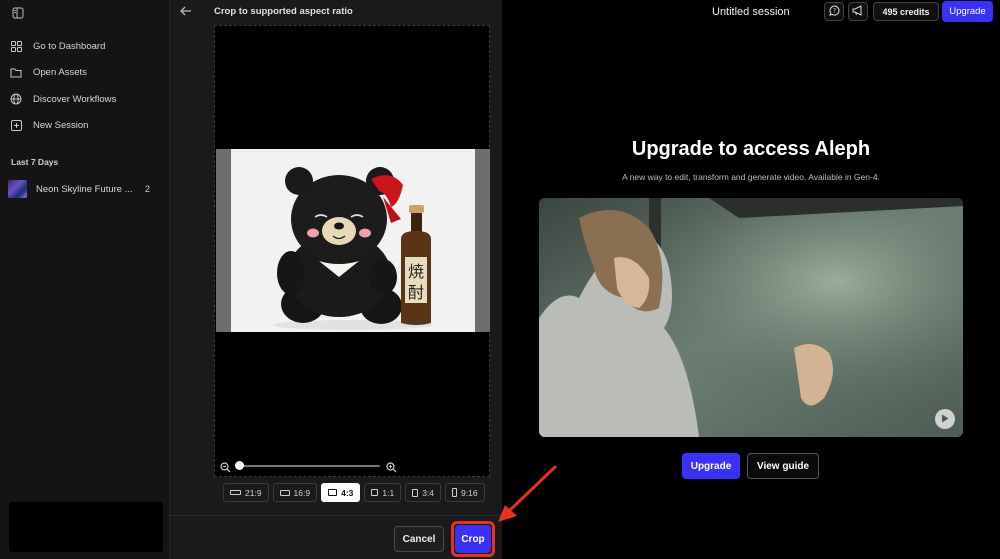 The height and width of the screenshot is (559, 1000). What do you see at coordinates (148, 189) in the screenshot?
I see `session-count: 2` at bounding box center [148, 189].